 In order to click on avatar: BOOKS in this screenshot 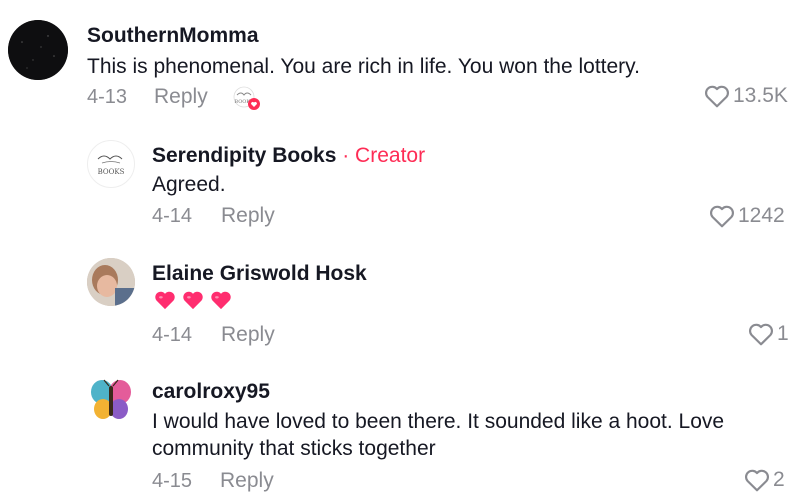, I will do `click(111, 164)`.